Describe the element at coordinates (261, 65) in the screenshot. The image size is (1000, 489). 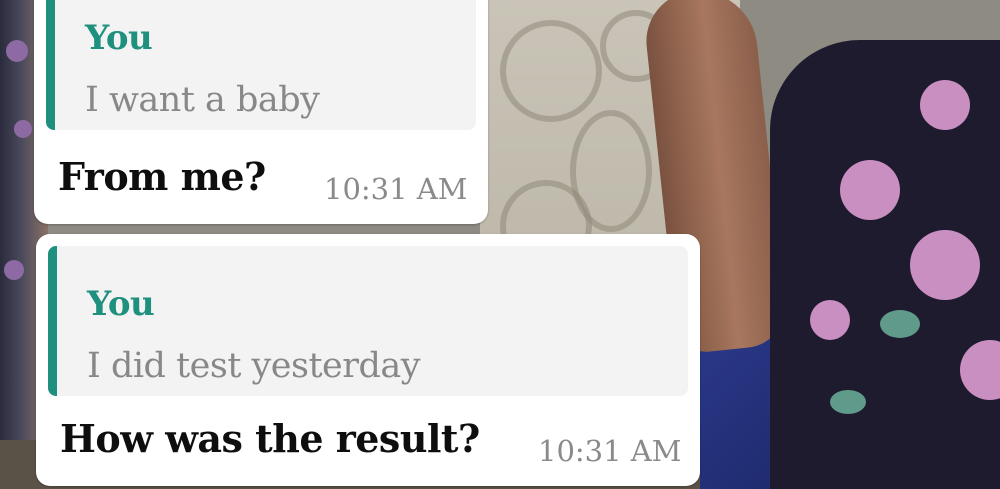
I see `quoted-reply: You I want a baby` at that location.